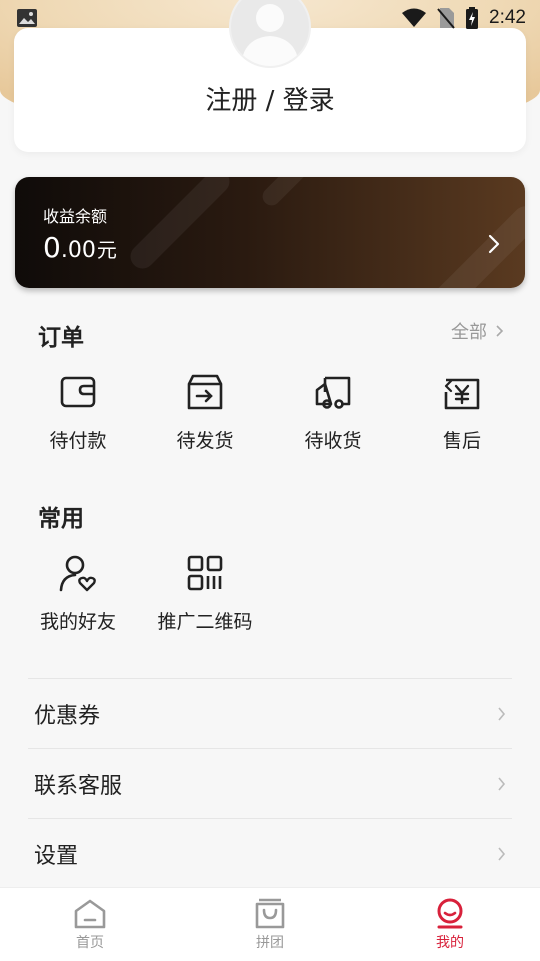  Describe the element at coordinates (205, 441) in the screenshot. I see `order-item-label: 待发货` at that location.